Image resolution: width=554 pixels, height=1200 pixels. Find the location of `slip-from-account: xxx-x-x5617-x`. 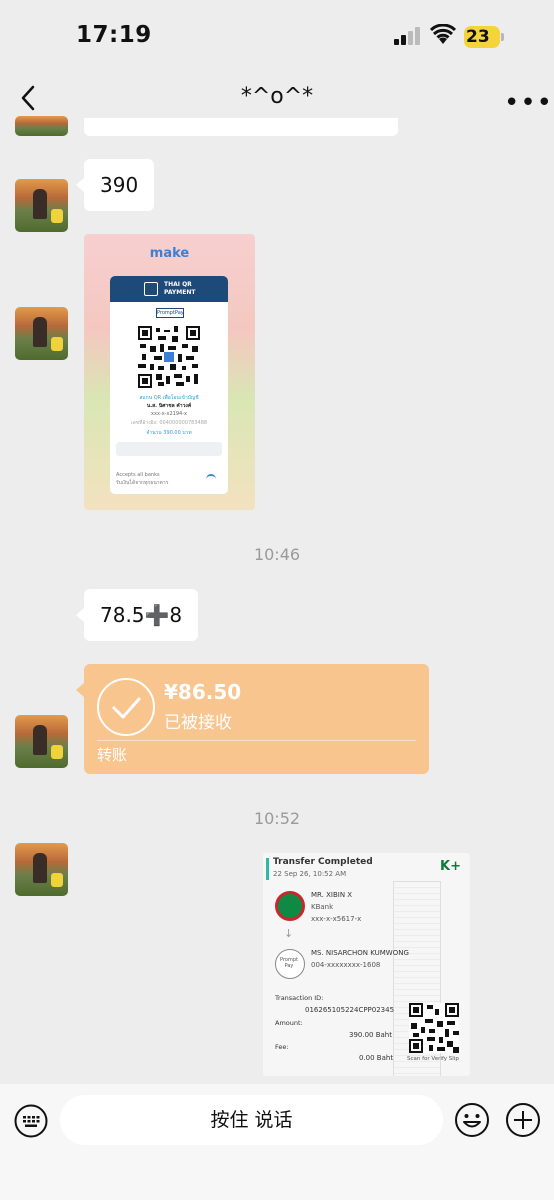

slip-from-account: xxx-x-x5617-x is located at coordinates (336, 919).